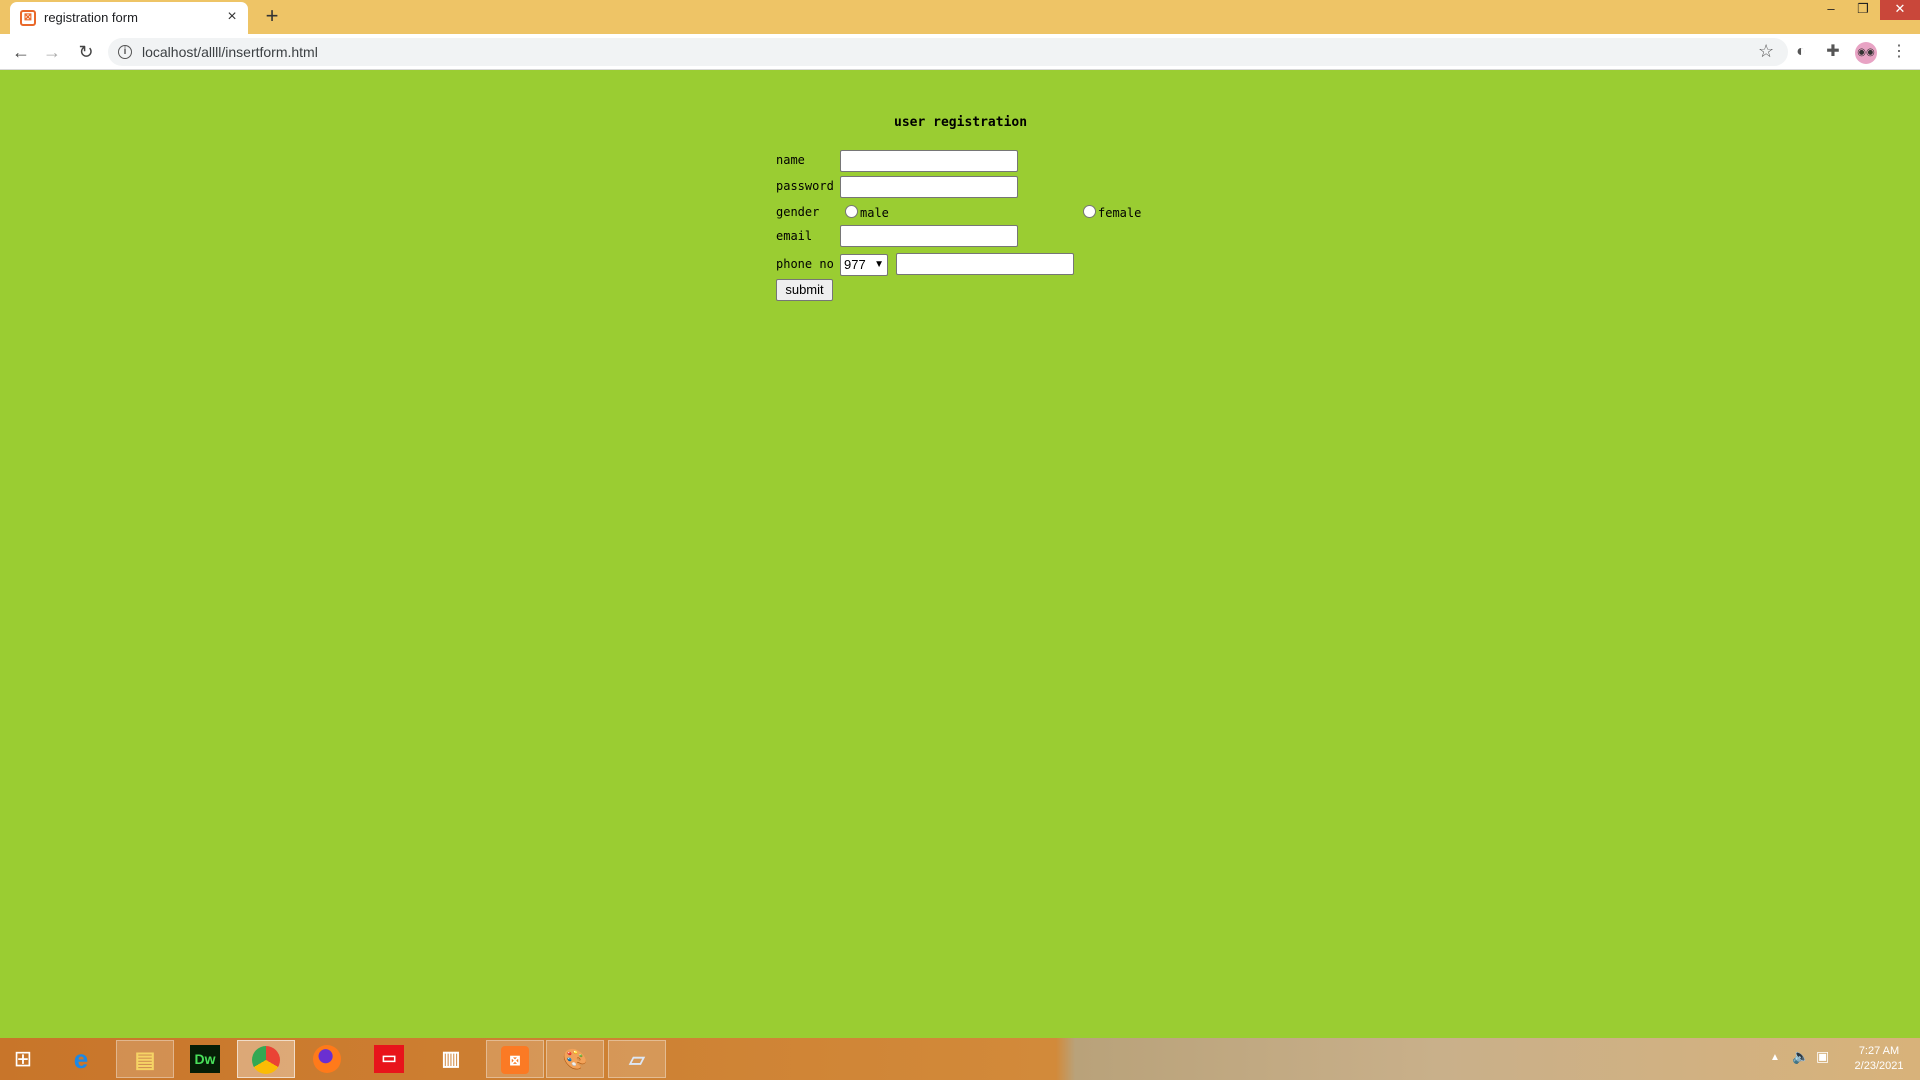  I want to click on phone-label: phone no, so click(805, 264).